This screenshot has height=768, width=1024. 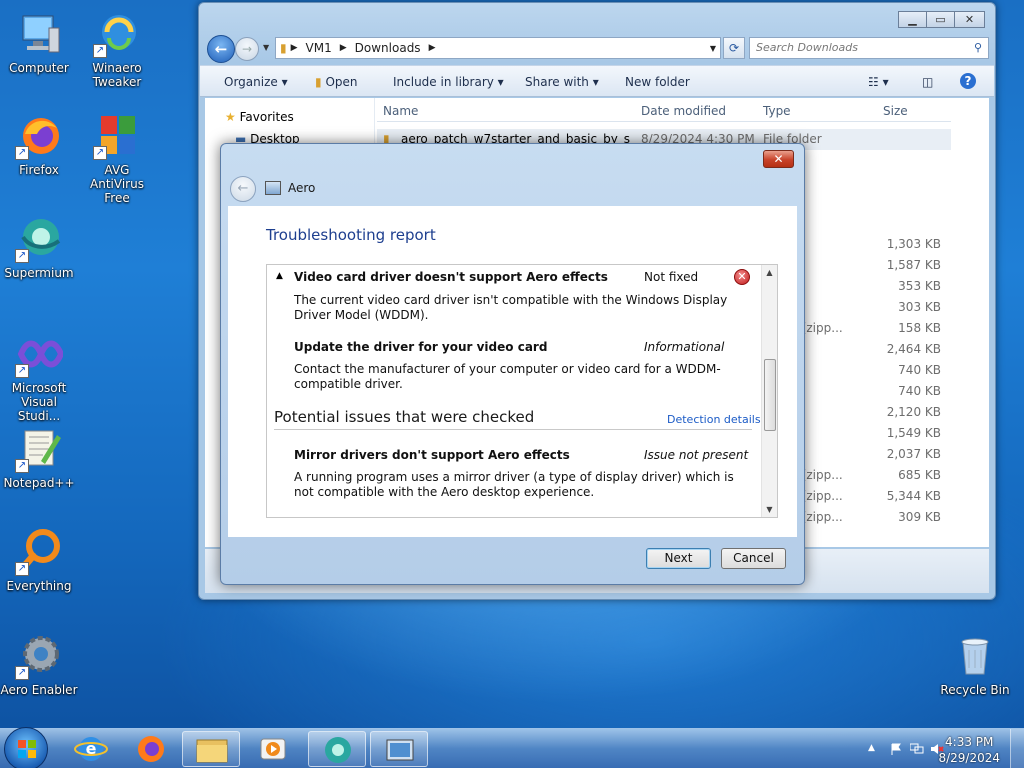 I want to click on report-scrollbar: ▲ ▼, so click(x=769, y=391).